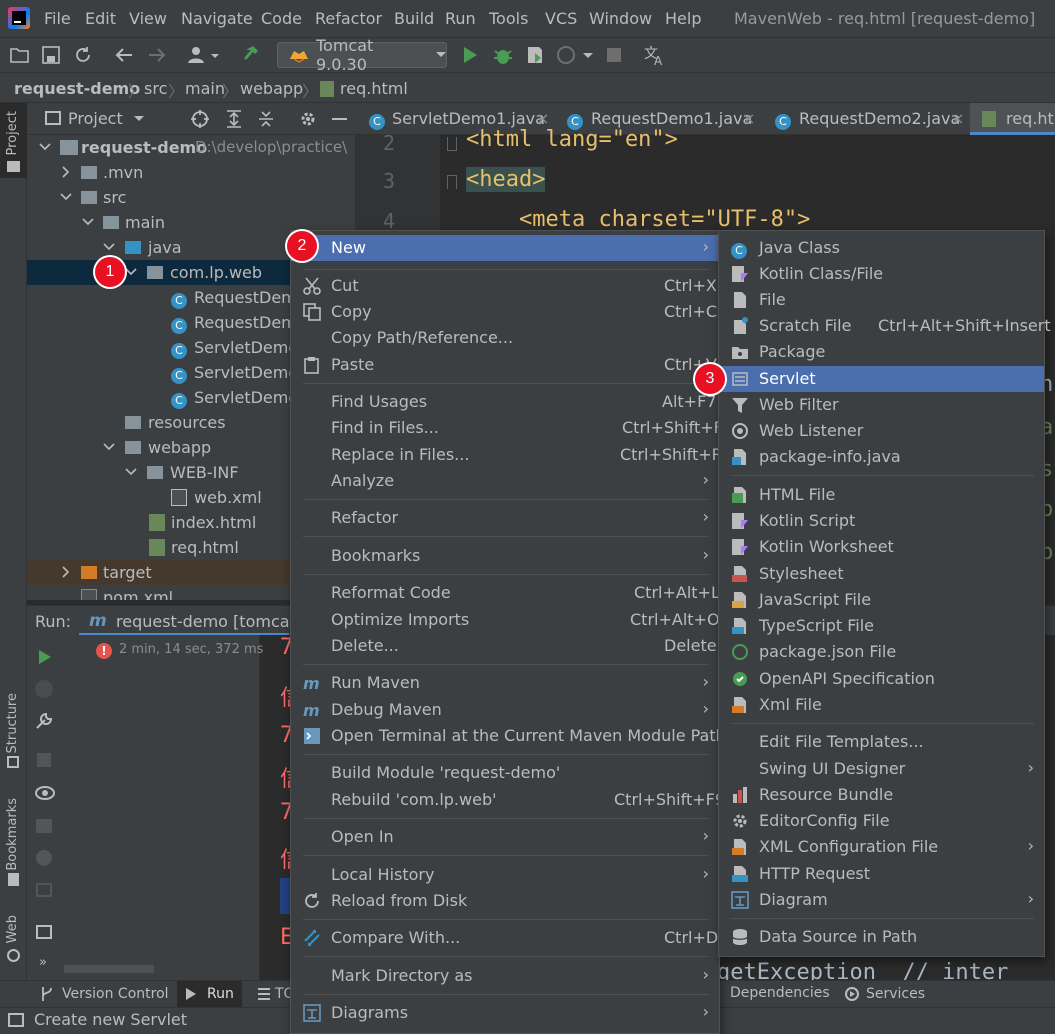 The height and width of the screenshot is (1034, 1055). Describe the element at coordinates (200, 119) in the screenshot. I see `locate-icon` at that location.